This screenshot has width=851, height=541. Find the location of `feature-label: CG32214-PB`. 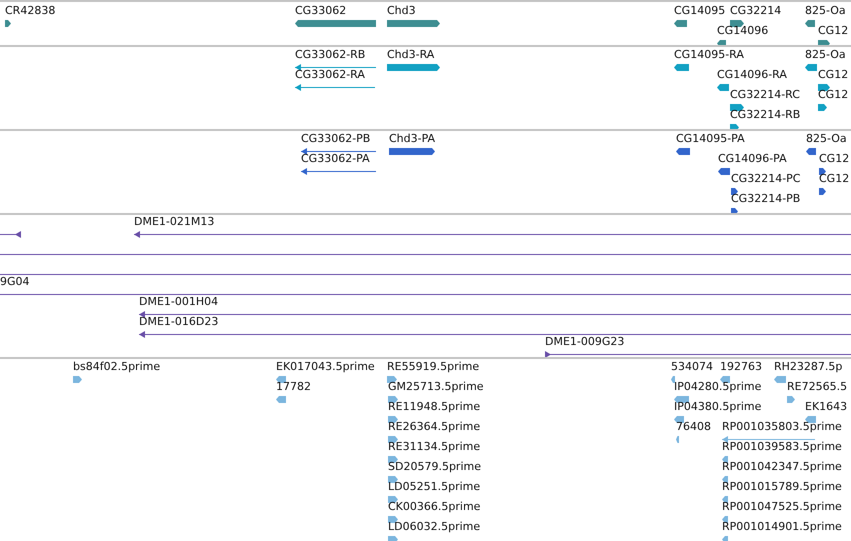

feature-label: CG32214-PB is located at coordinates (765, 199).